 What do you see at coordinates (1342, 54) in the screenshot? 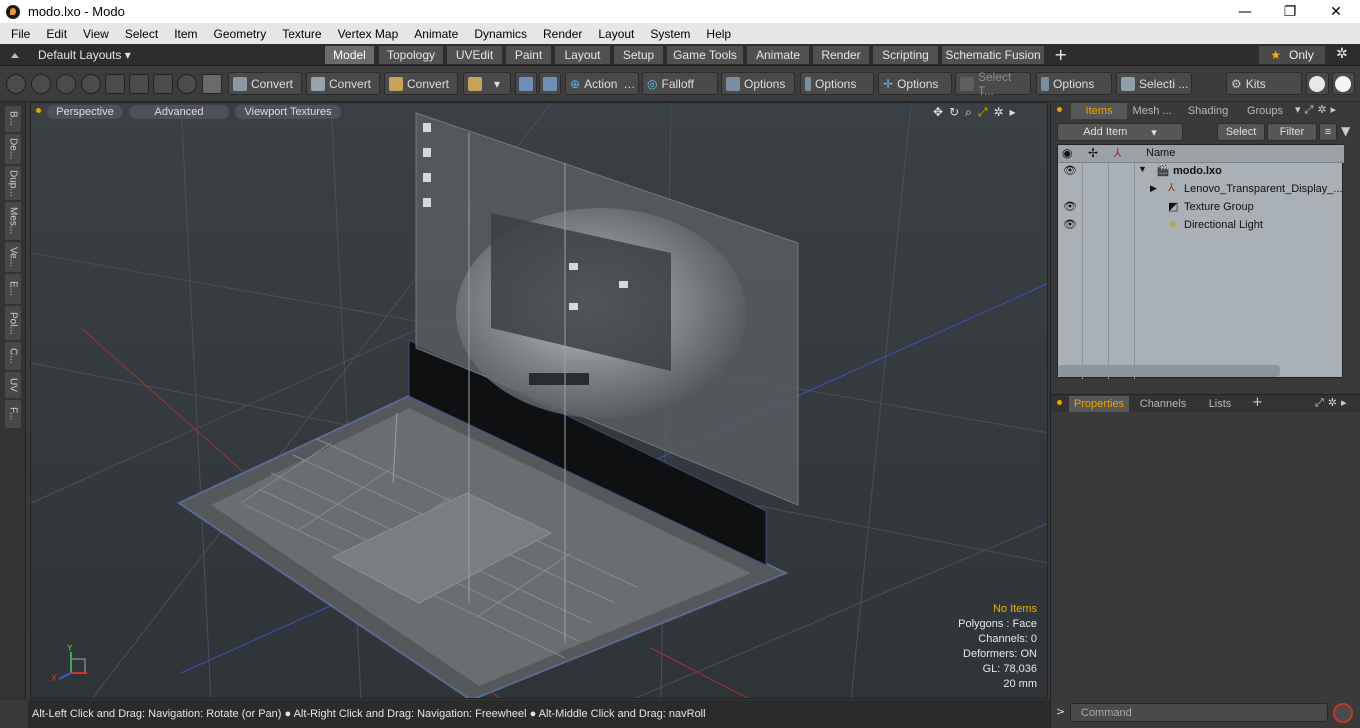
I see `gear-icon: ✲` at bounding box center [1342, 54].